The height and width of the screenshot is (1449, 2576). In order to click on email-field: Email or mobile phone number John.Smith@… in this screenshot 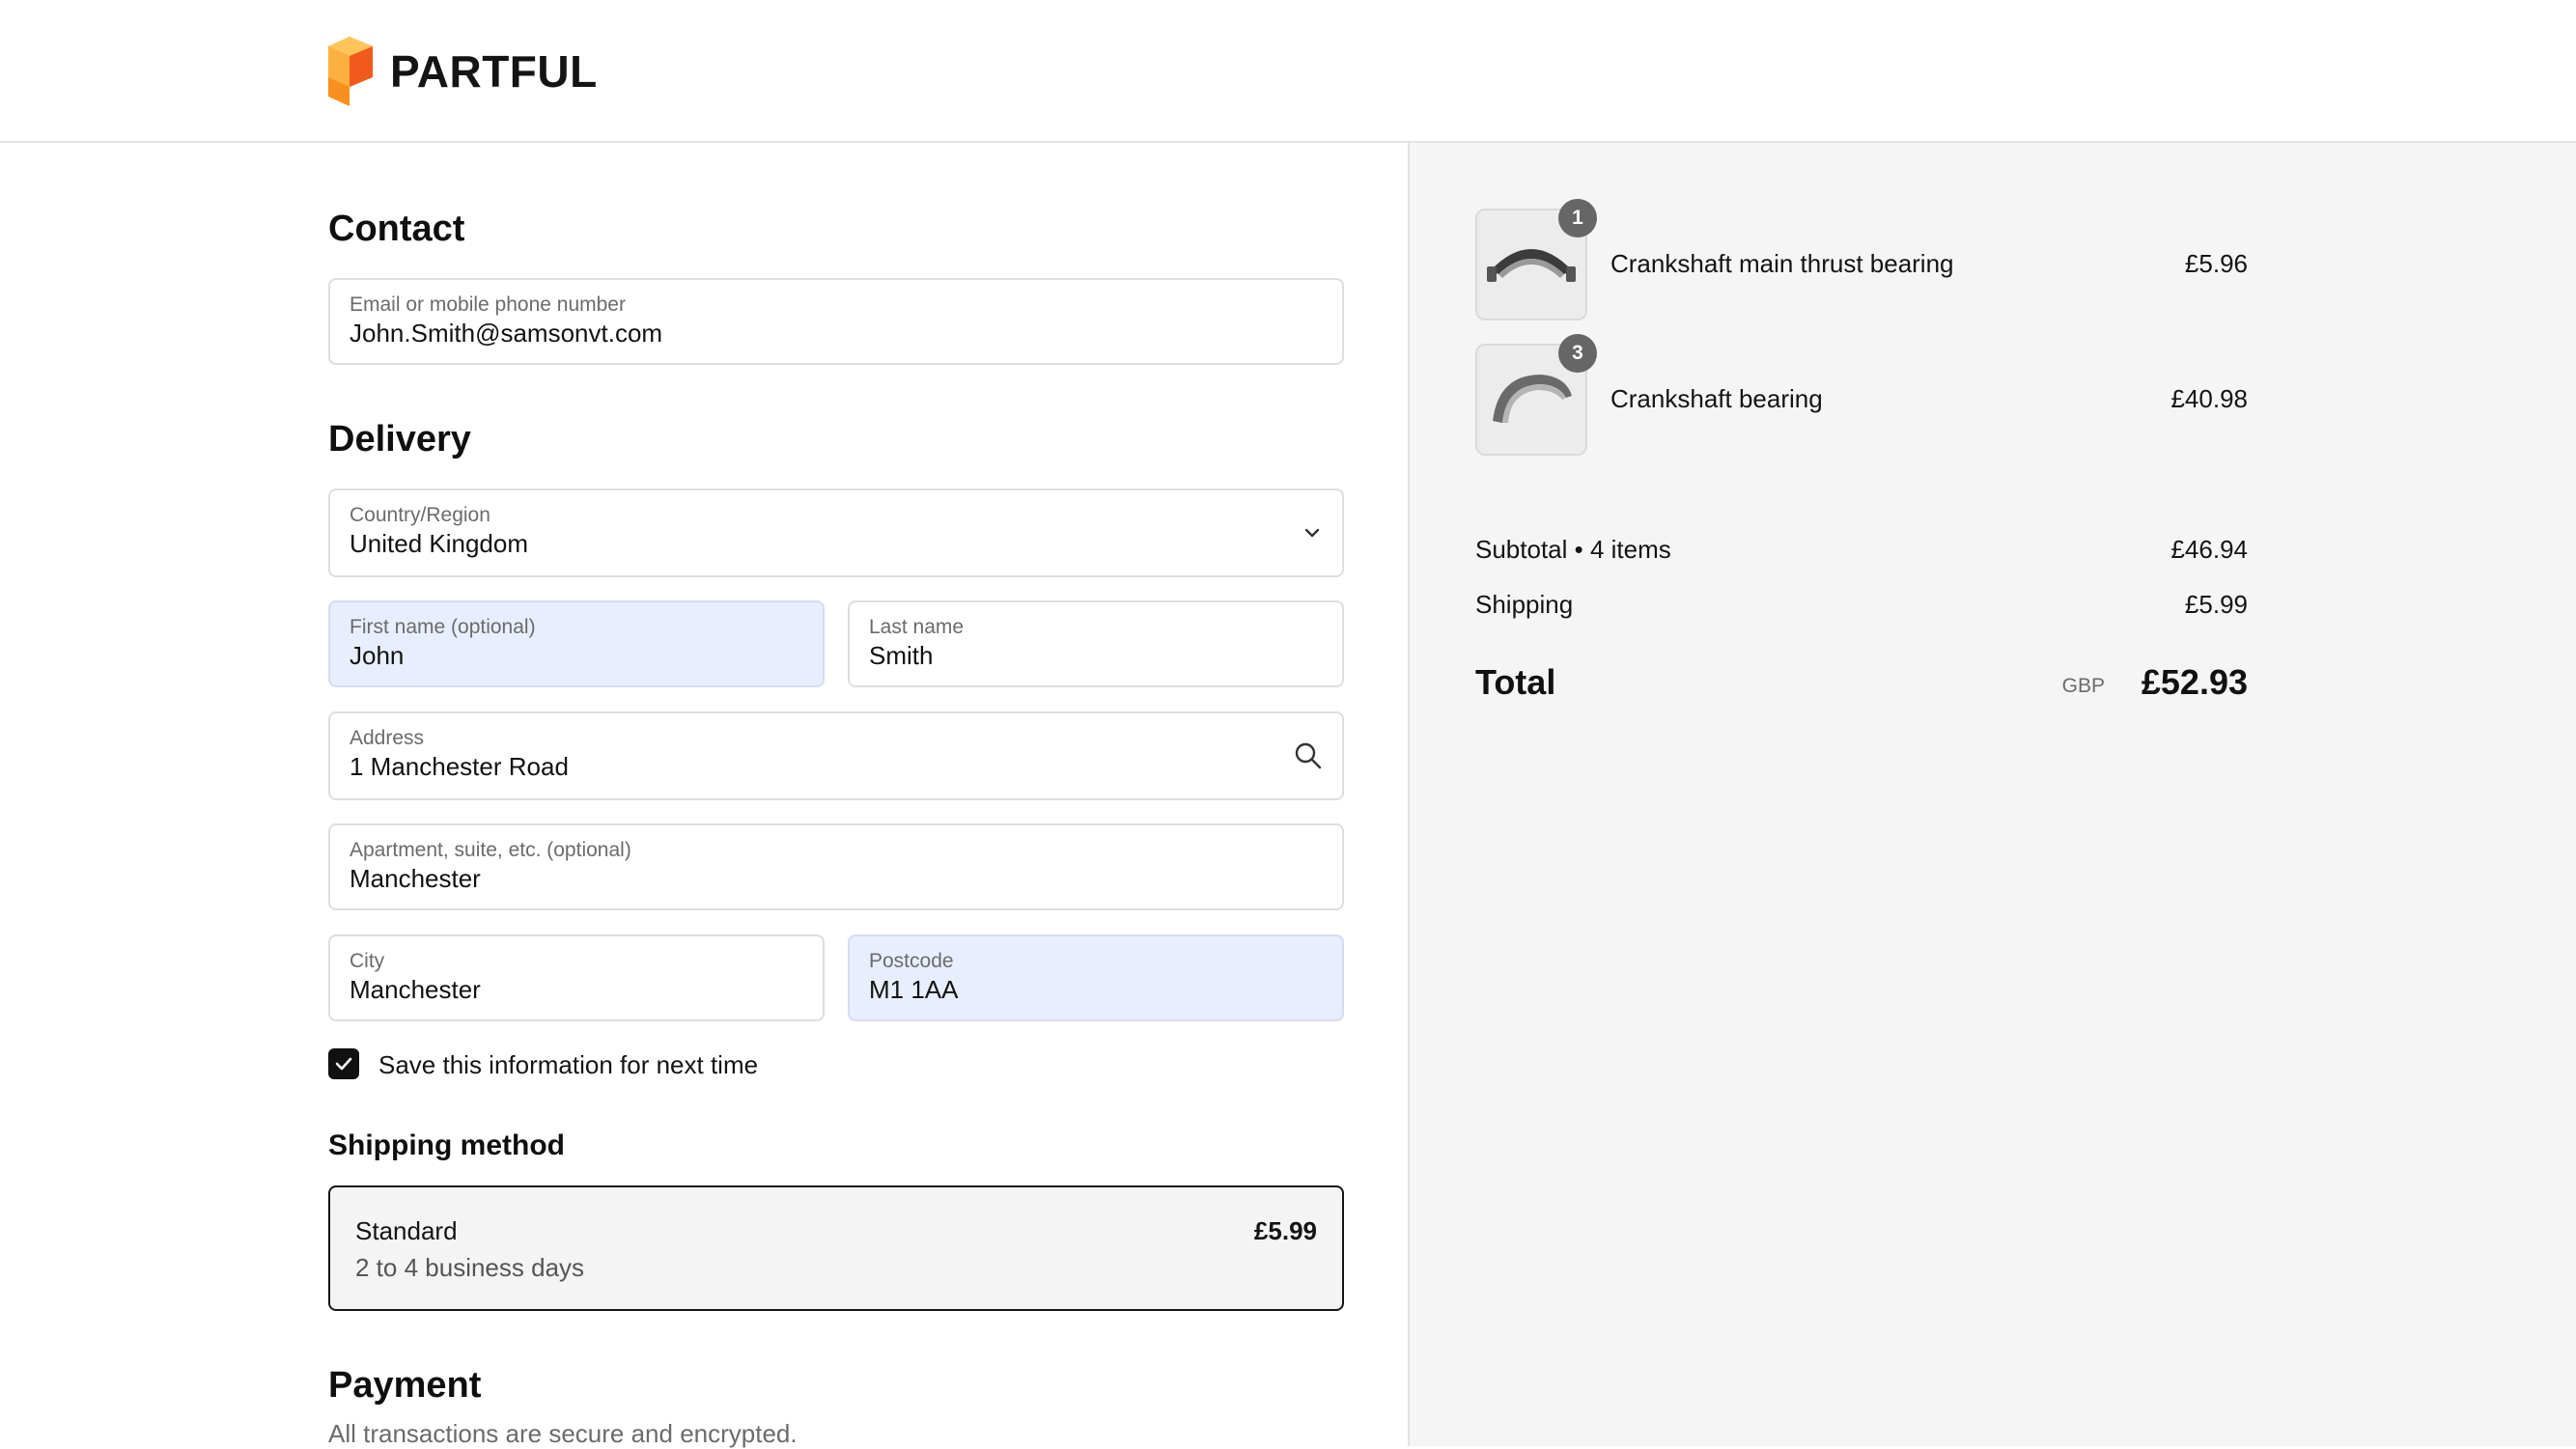, I will do `click(836, 321)`.